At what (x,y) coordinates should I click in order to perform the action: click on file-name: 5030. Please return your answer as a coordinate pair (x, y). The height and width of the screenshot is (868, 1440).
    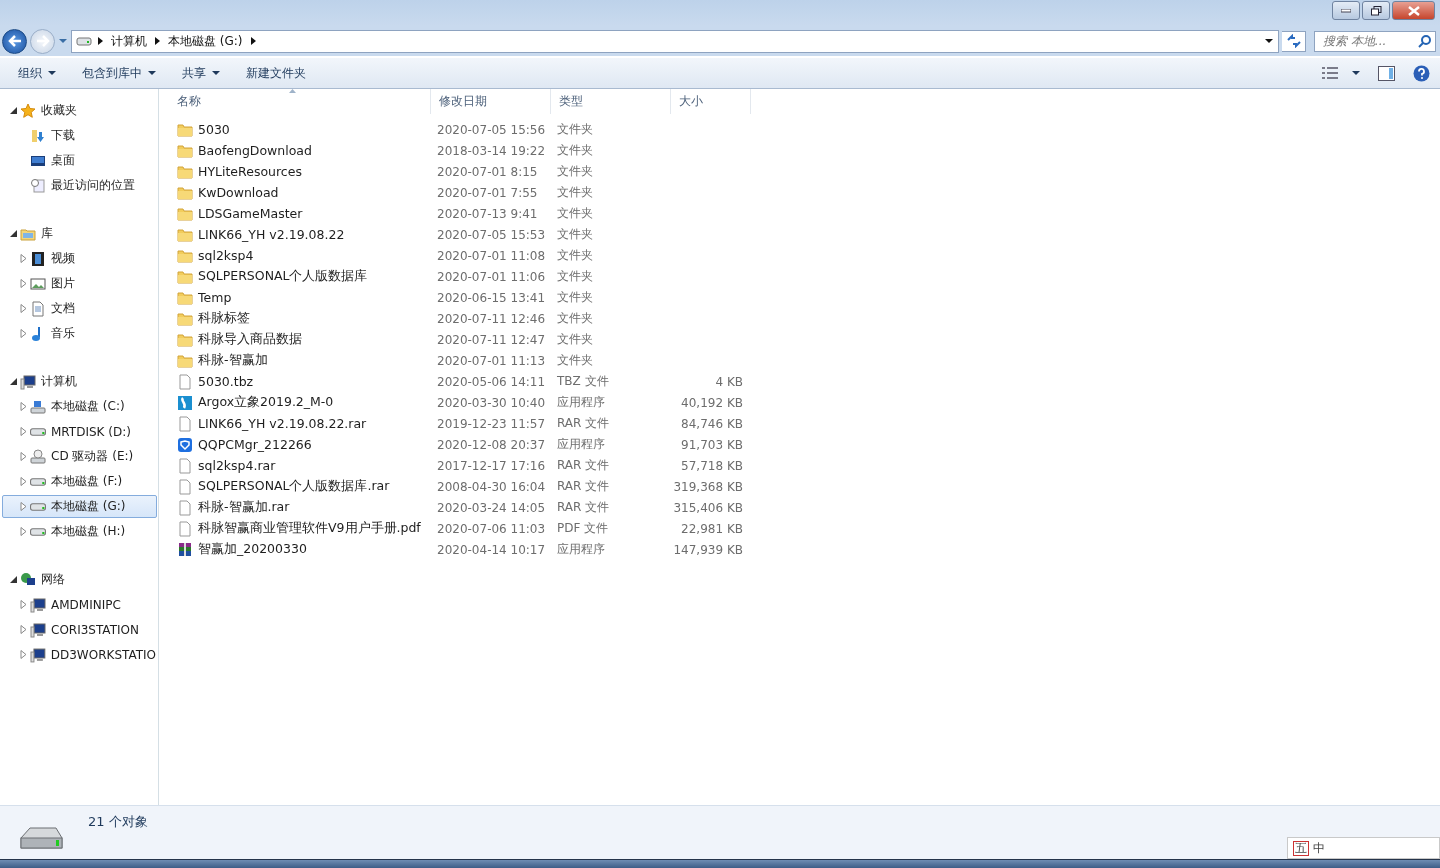
    Looking at the image, I should click on (300, 129).